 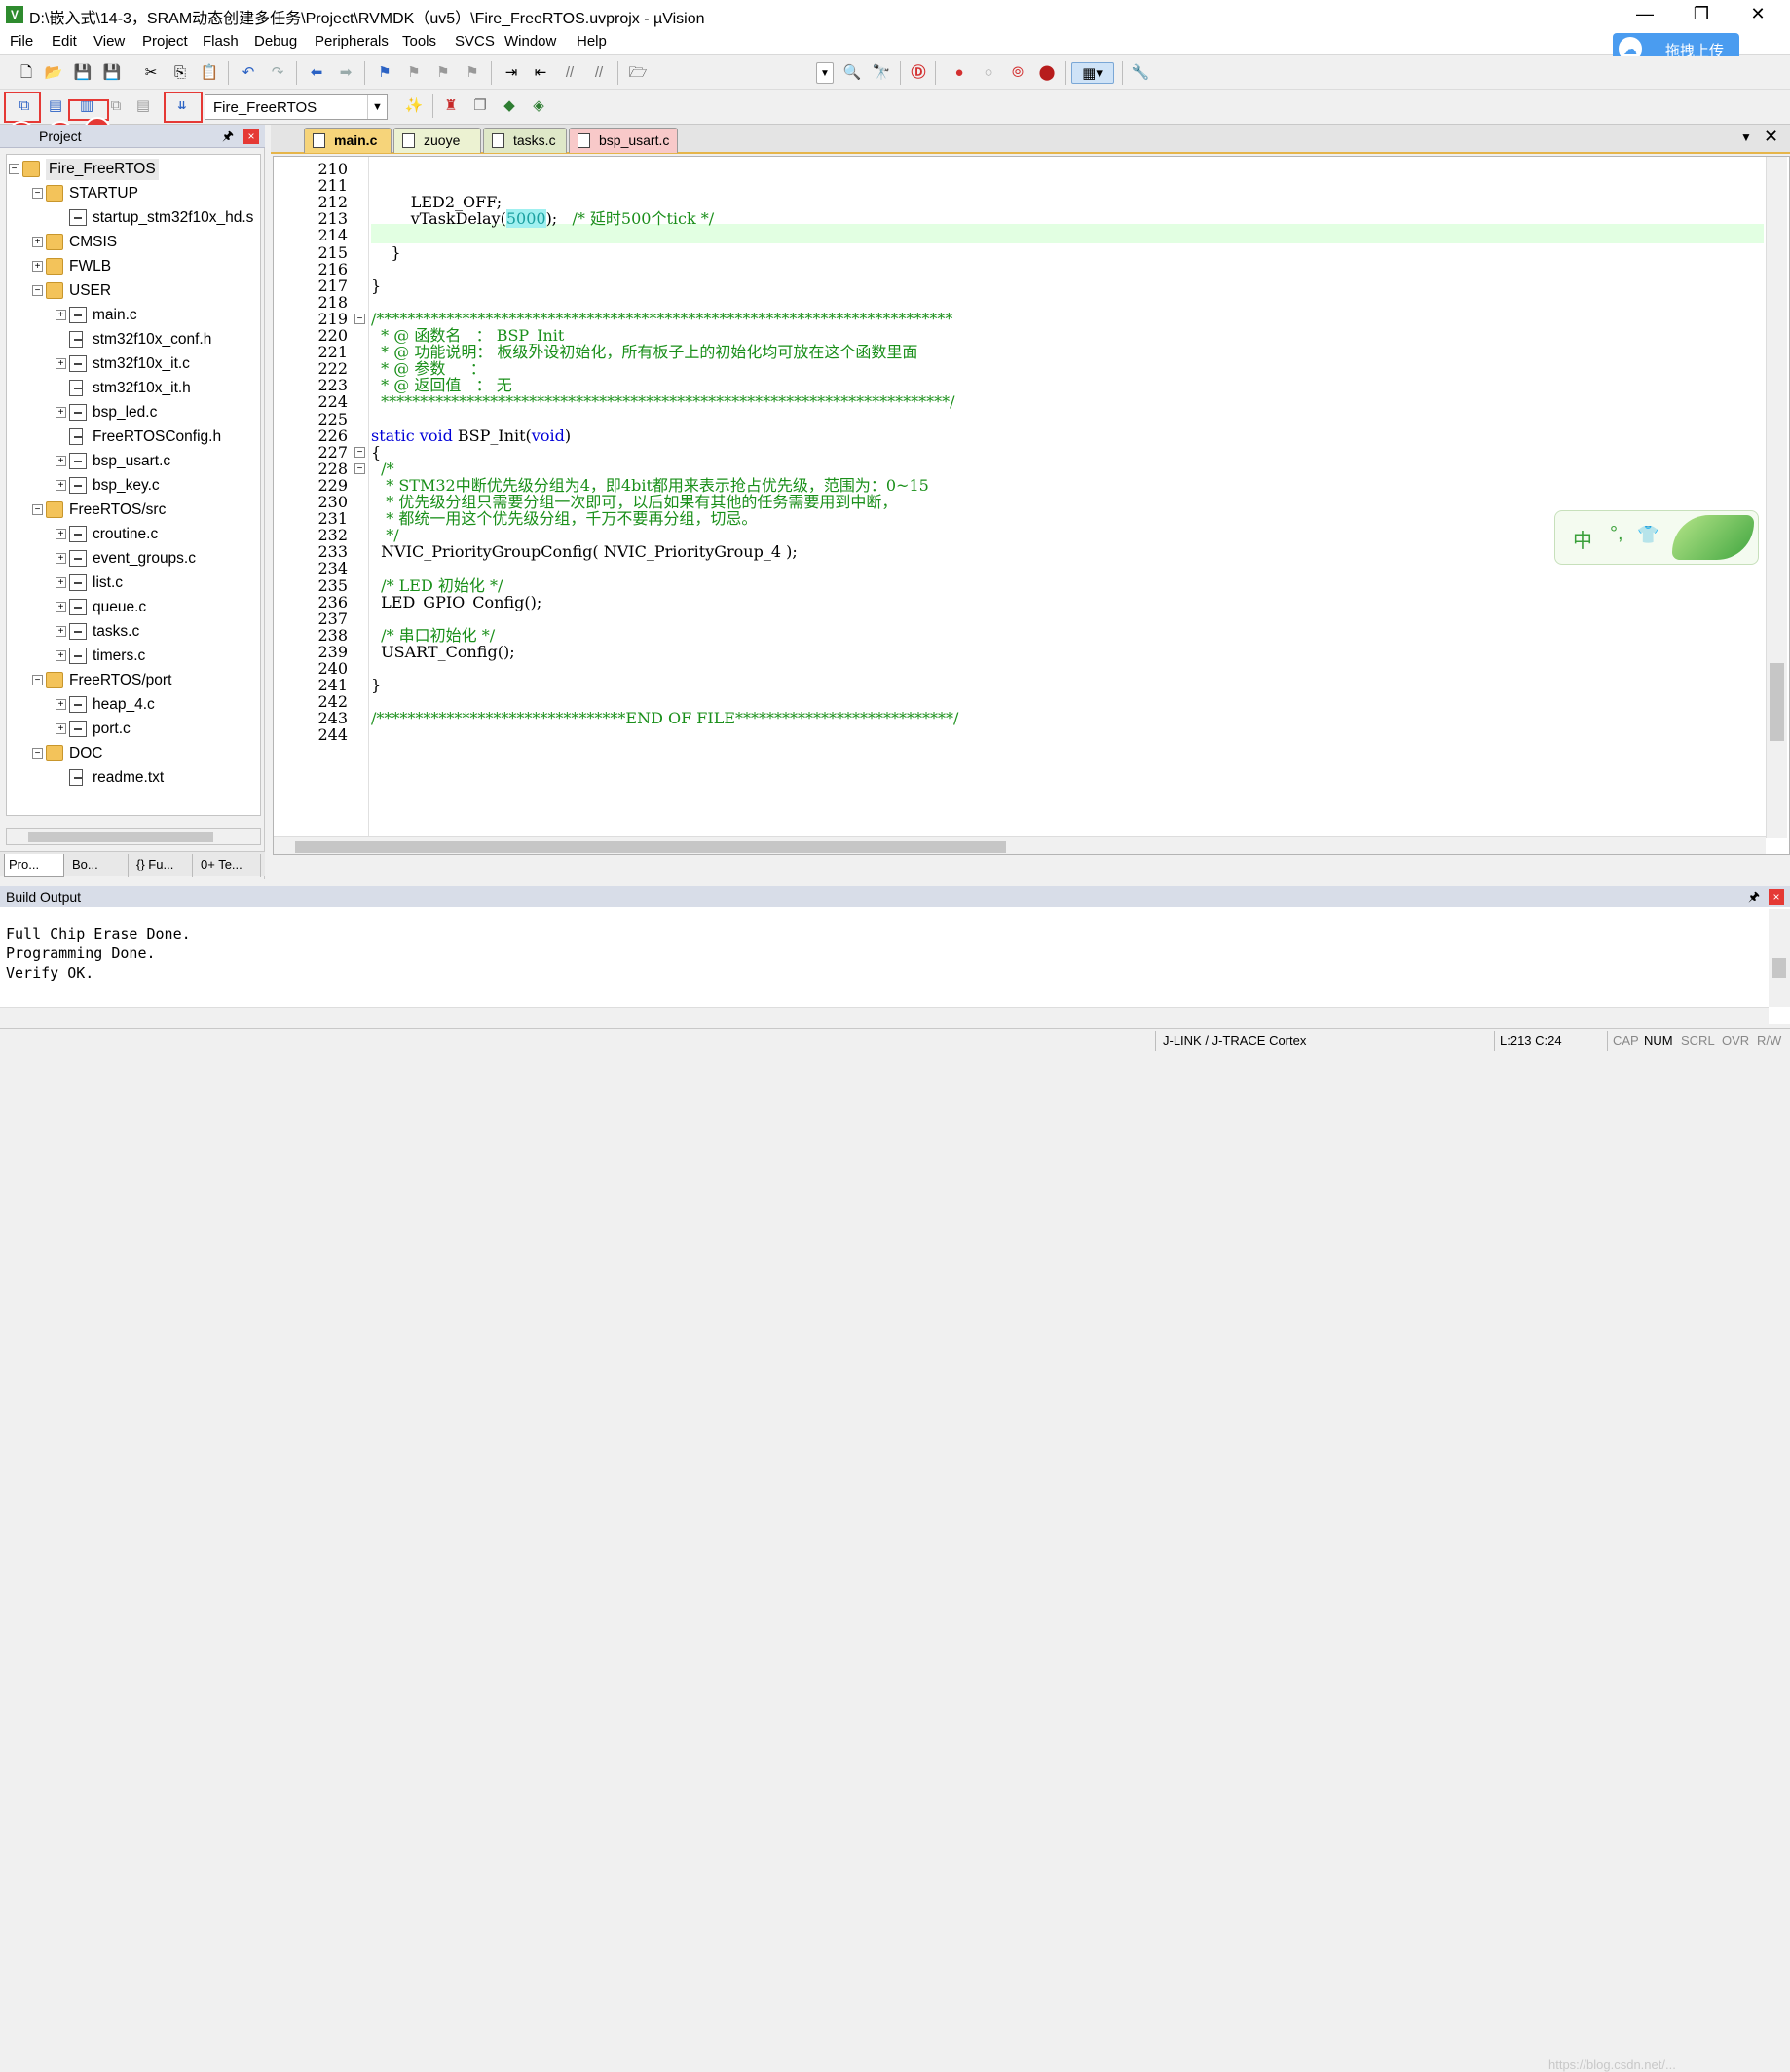 I want to click on tree-item-stm32f10x-conf-h: stm32f10x_conf.h, so click(x=133, y=340).